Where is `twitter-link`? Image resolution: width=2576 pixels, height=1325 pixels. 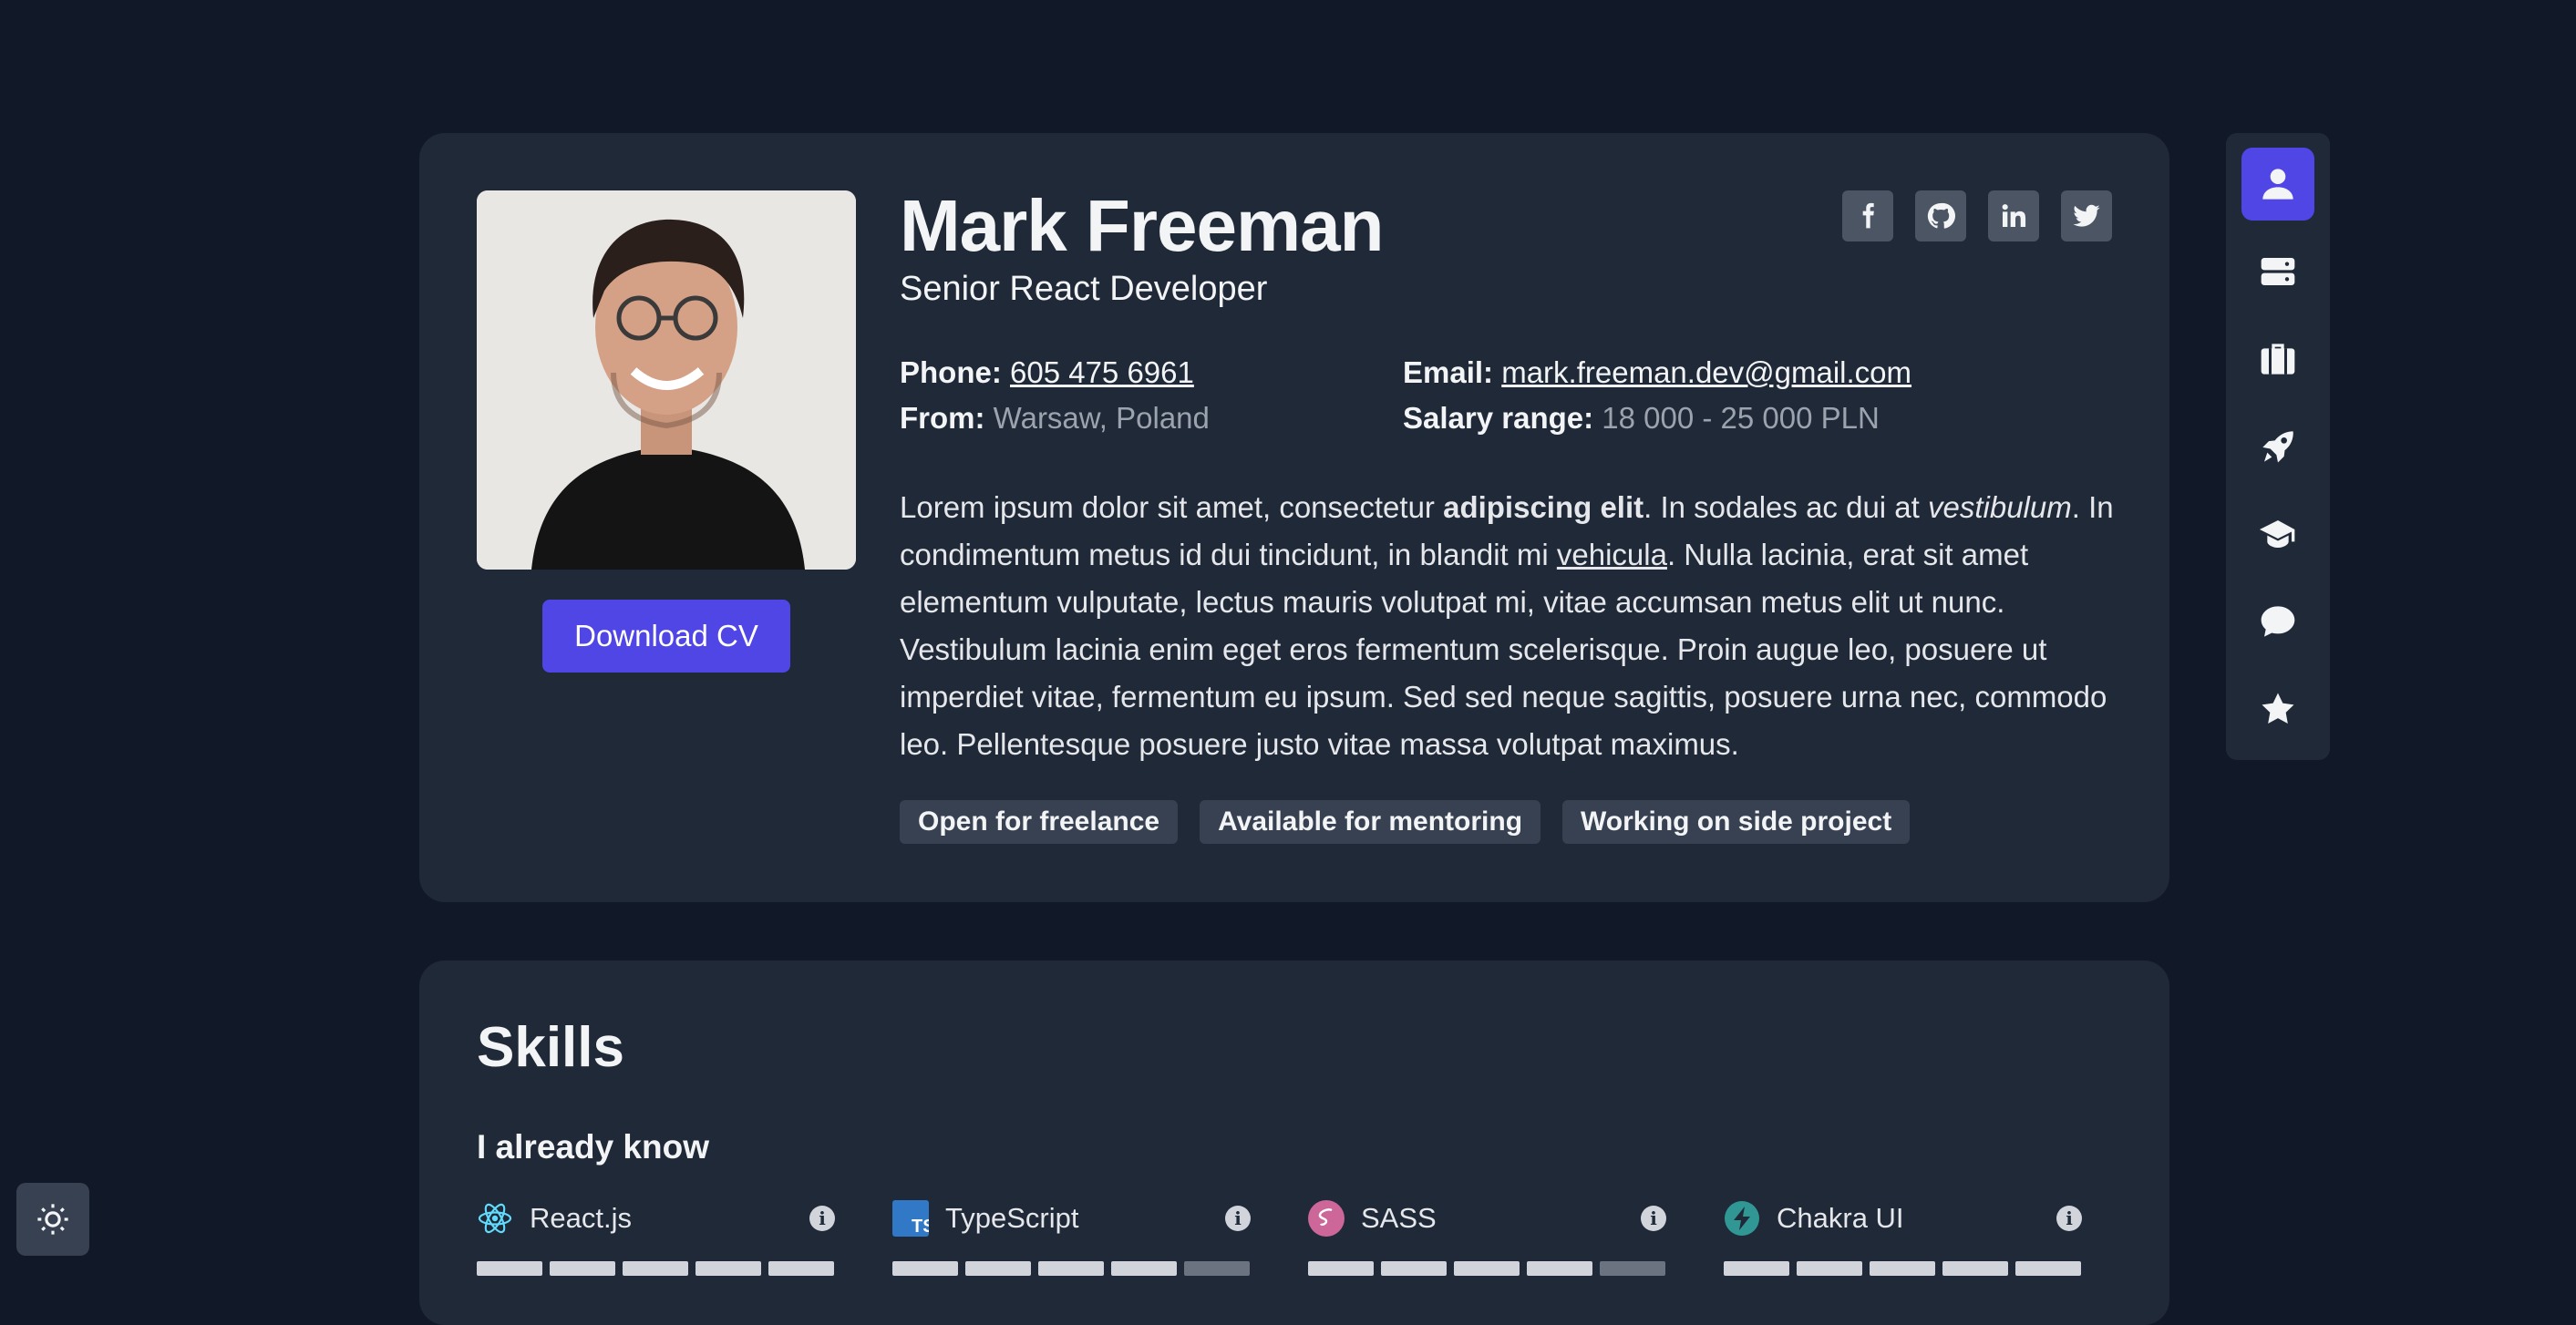
twitter-link is located at coordinates (2086, 215).